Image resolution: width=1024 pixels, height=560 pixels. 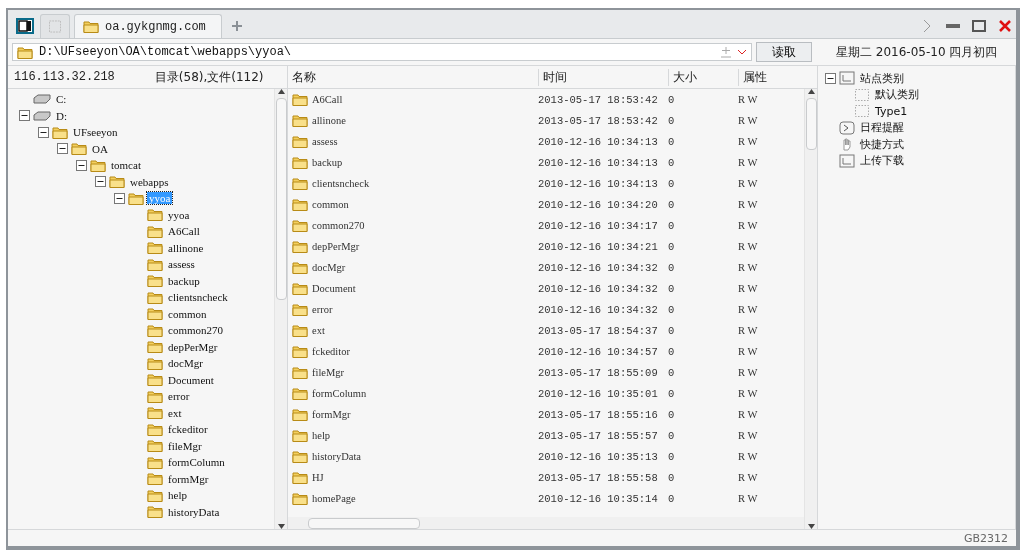 What do you see at coordinates (25, 26) in the screenshot?
I see `sidebar-toggle-icon` at bounding box center [25, 26].